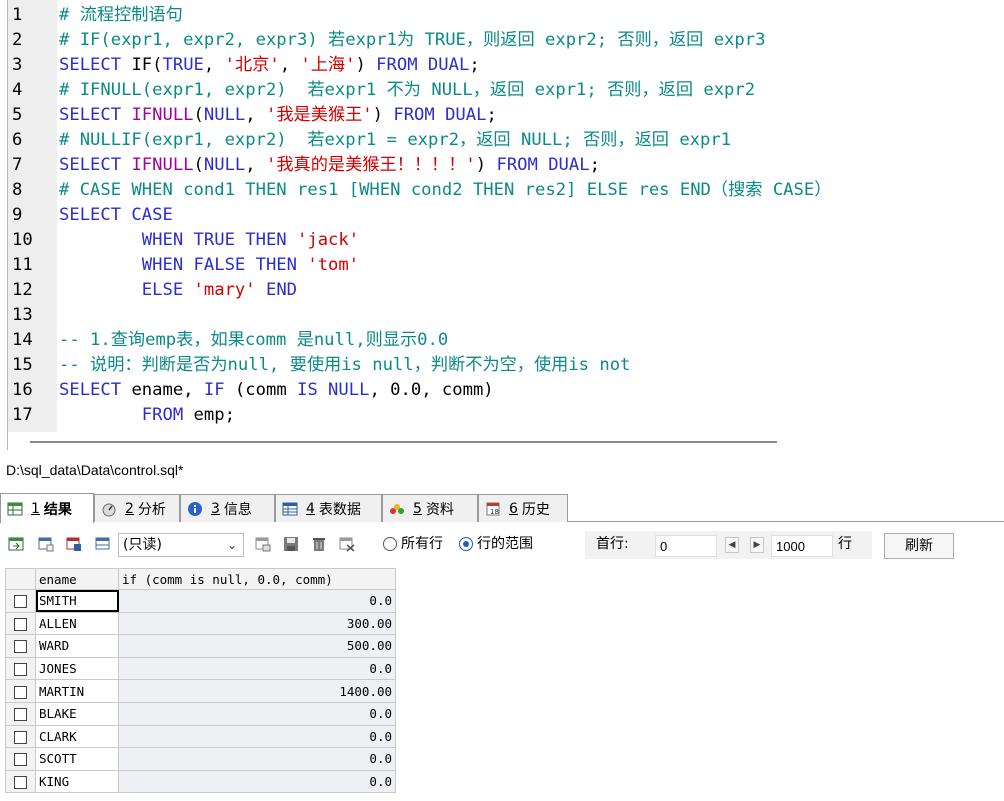  I want to click on column-header-ename: ename, so click(77, 579).